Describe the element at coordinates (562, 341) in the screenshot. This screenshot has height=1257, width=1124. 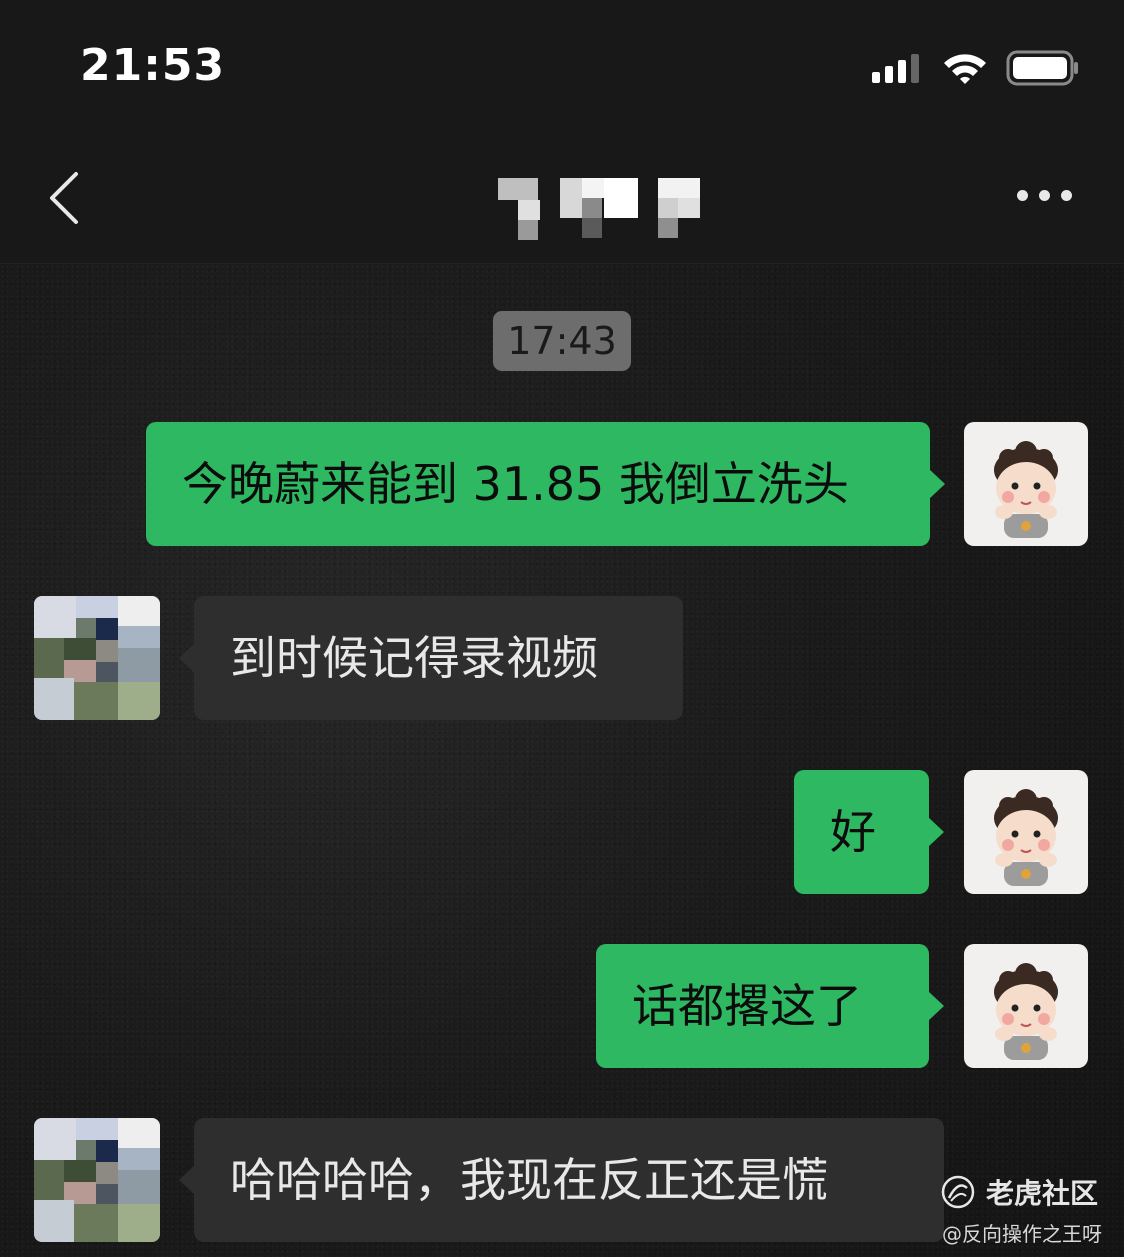
I see `message-timestamp: 17:43` at that location.